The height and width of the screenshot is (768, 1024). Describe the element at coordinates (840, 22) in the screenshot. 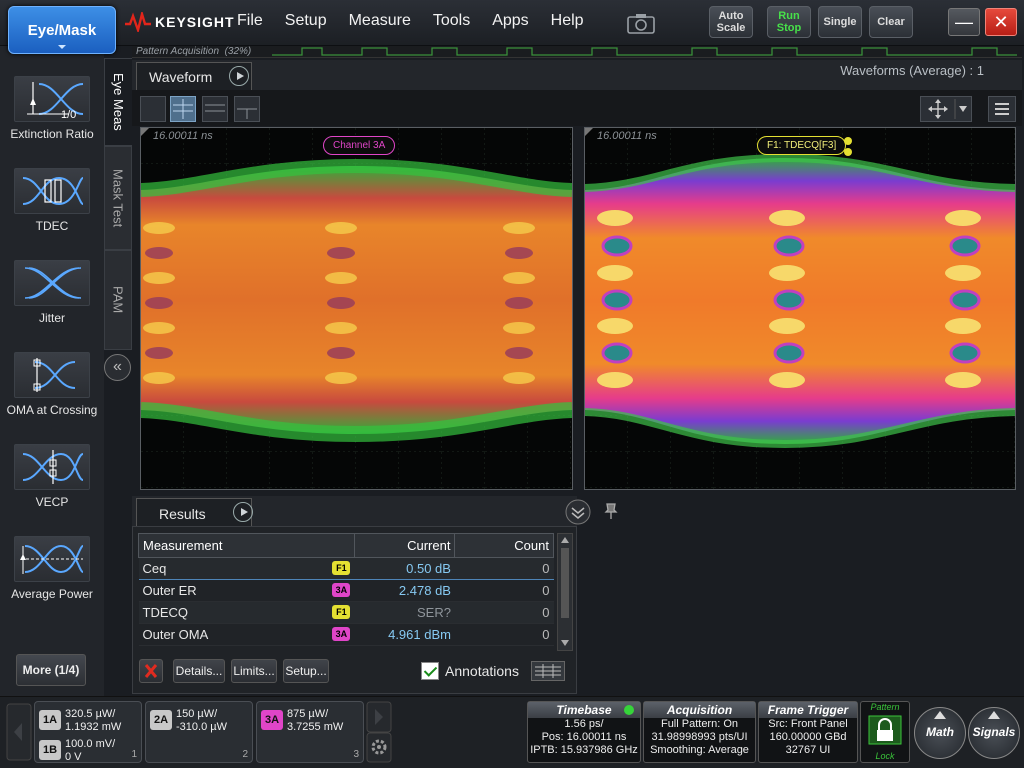

I see `single-button: Single` at that location.